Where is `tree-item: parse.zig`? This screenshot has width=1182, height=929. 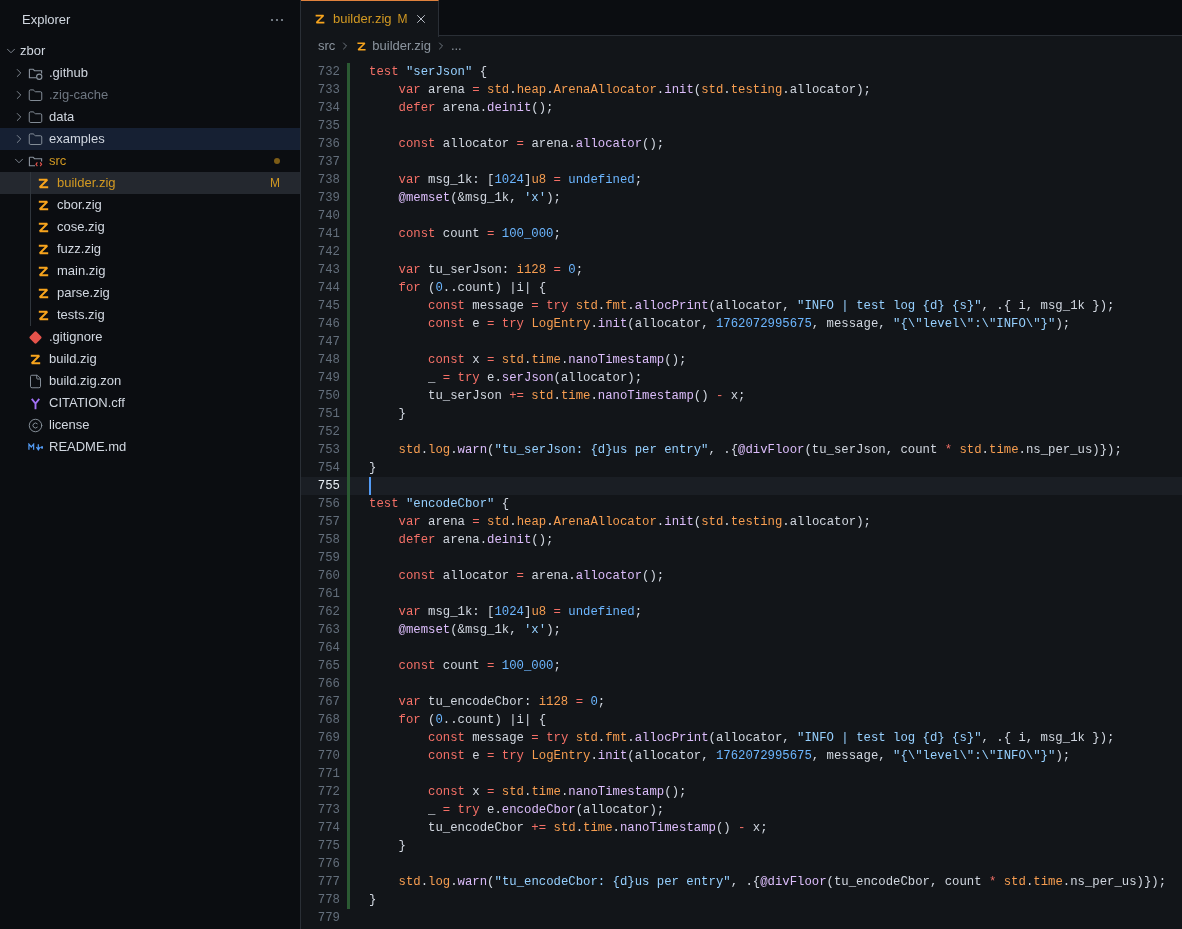 tree-item: parse.zig is located at coordinates (150, 293).